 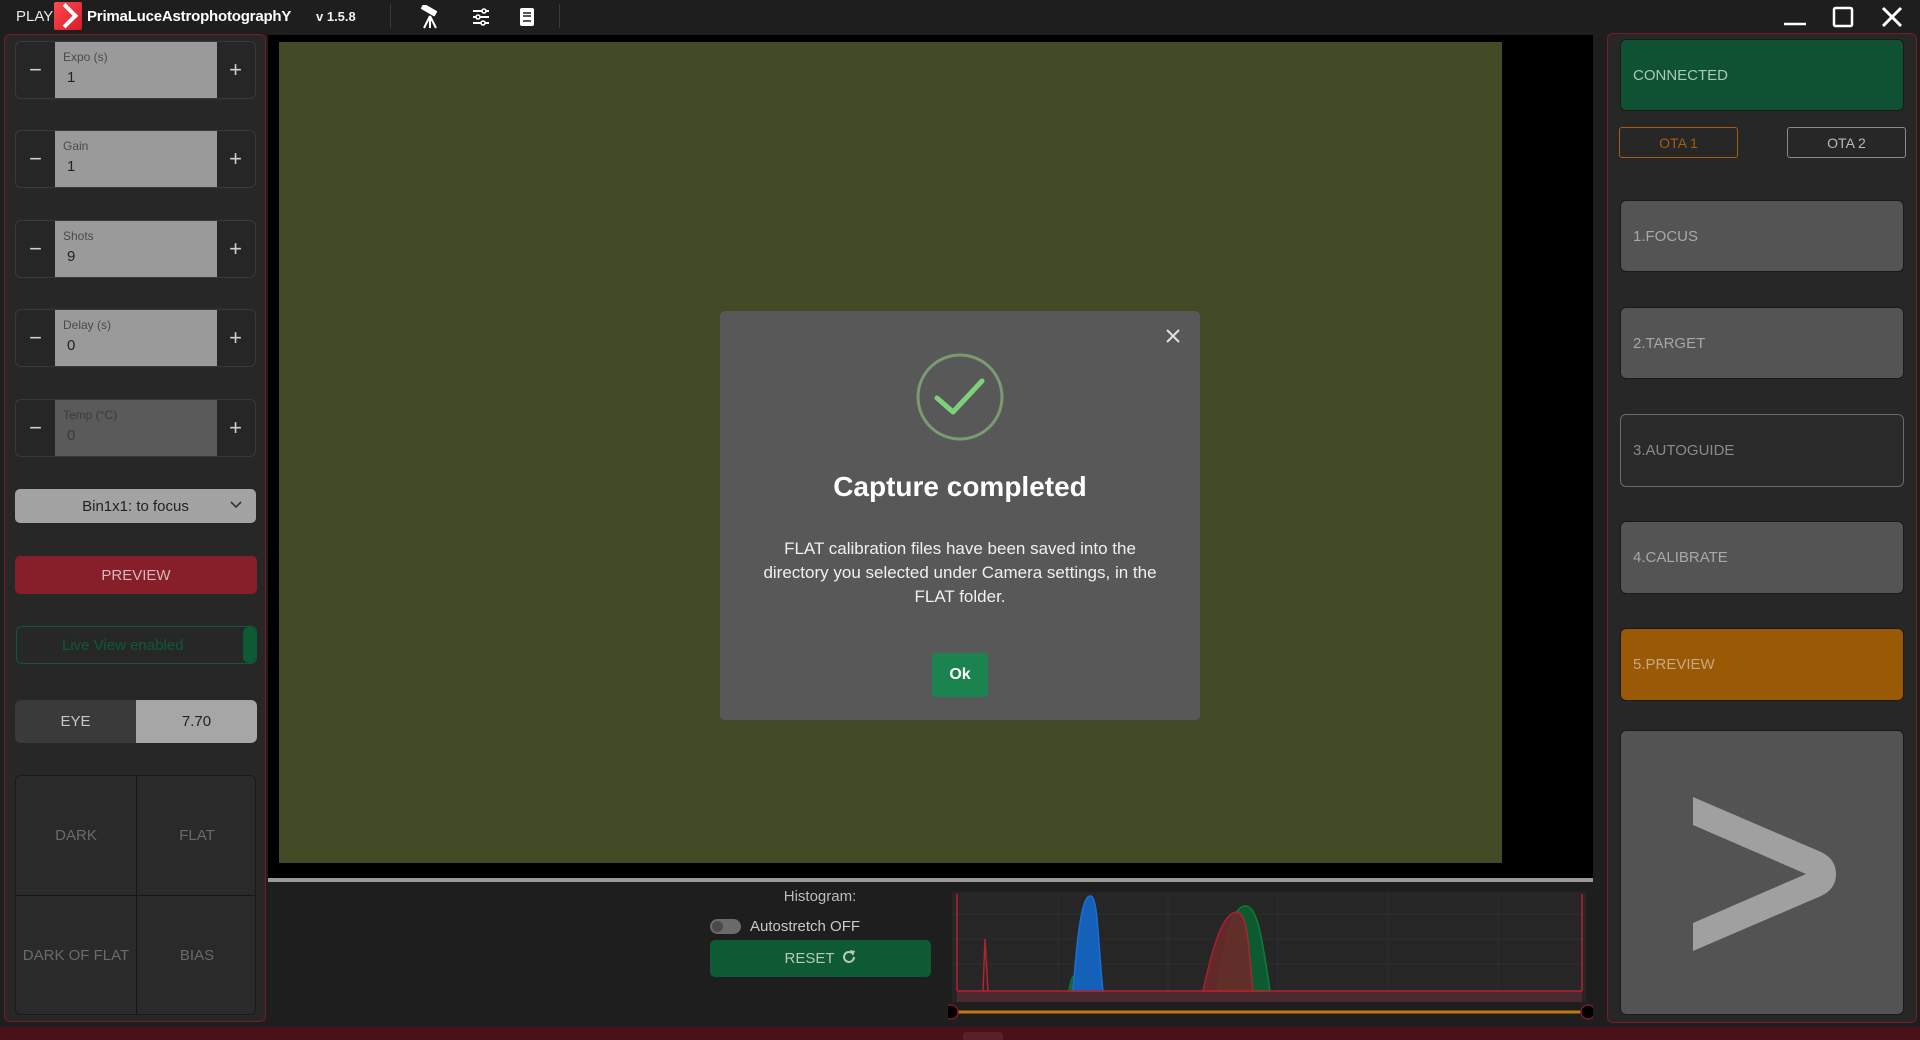 I want to click on step-focus-button: 1.FOCUS, so click(x=1762, y=236).